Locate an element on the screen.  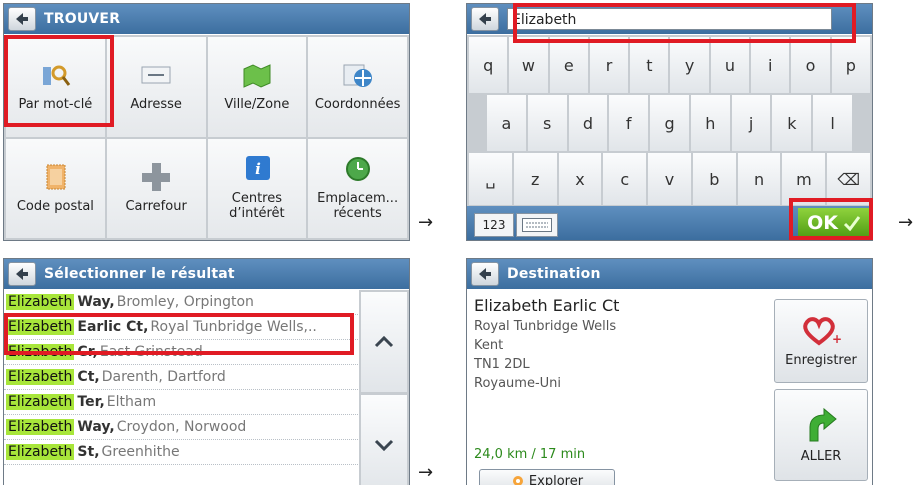
list-item: ElizabethTer,Eltham is located at coordinates (181, 402).